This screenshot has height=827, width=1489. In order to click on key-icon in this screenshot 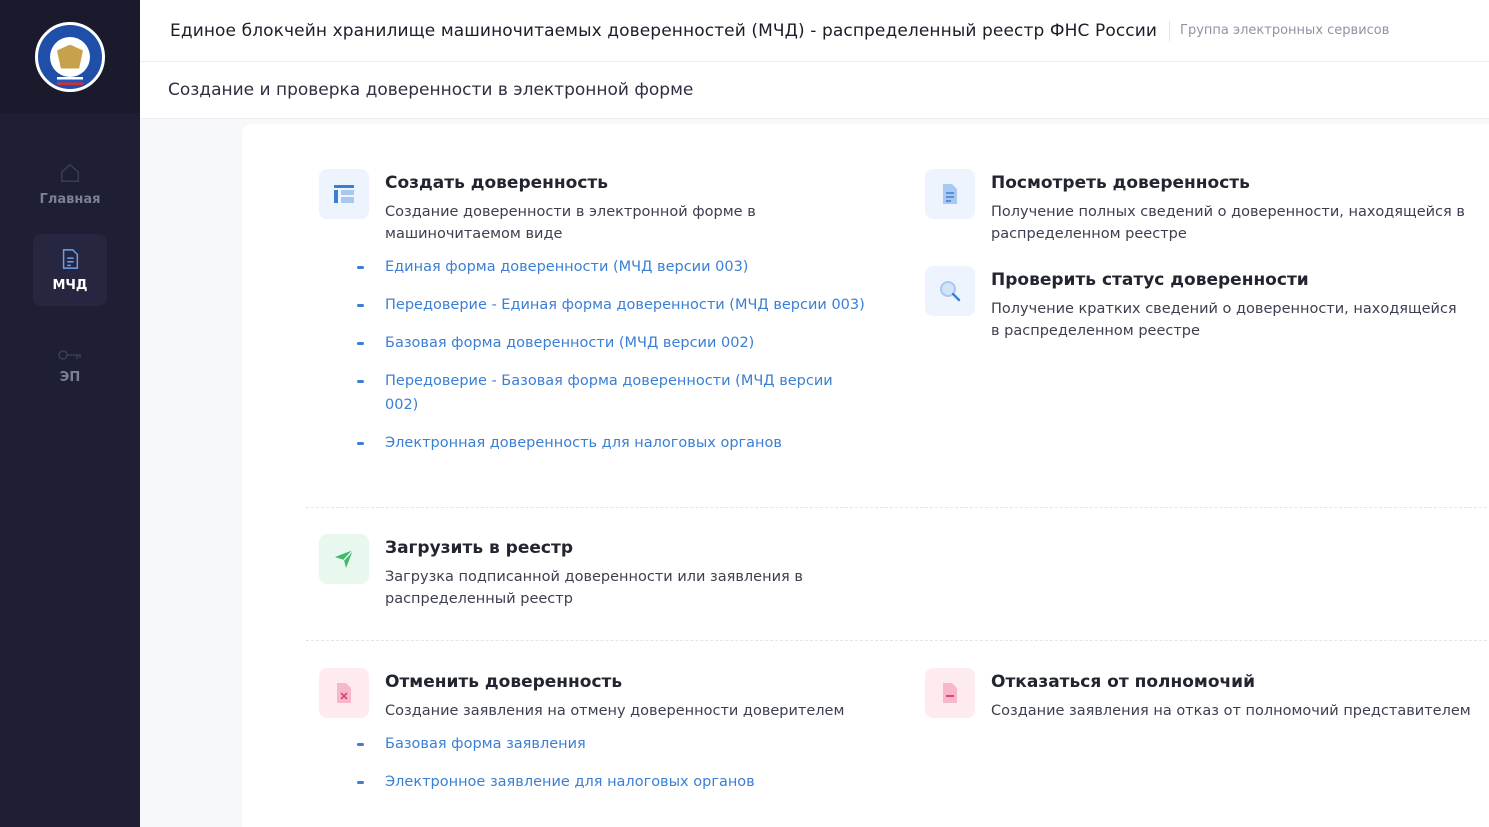, I will do `click(69, 354)`.